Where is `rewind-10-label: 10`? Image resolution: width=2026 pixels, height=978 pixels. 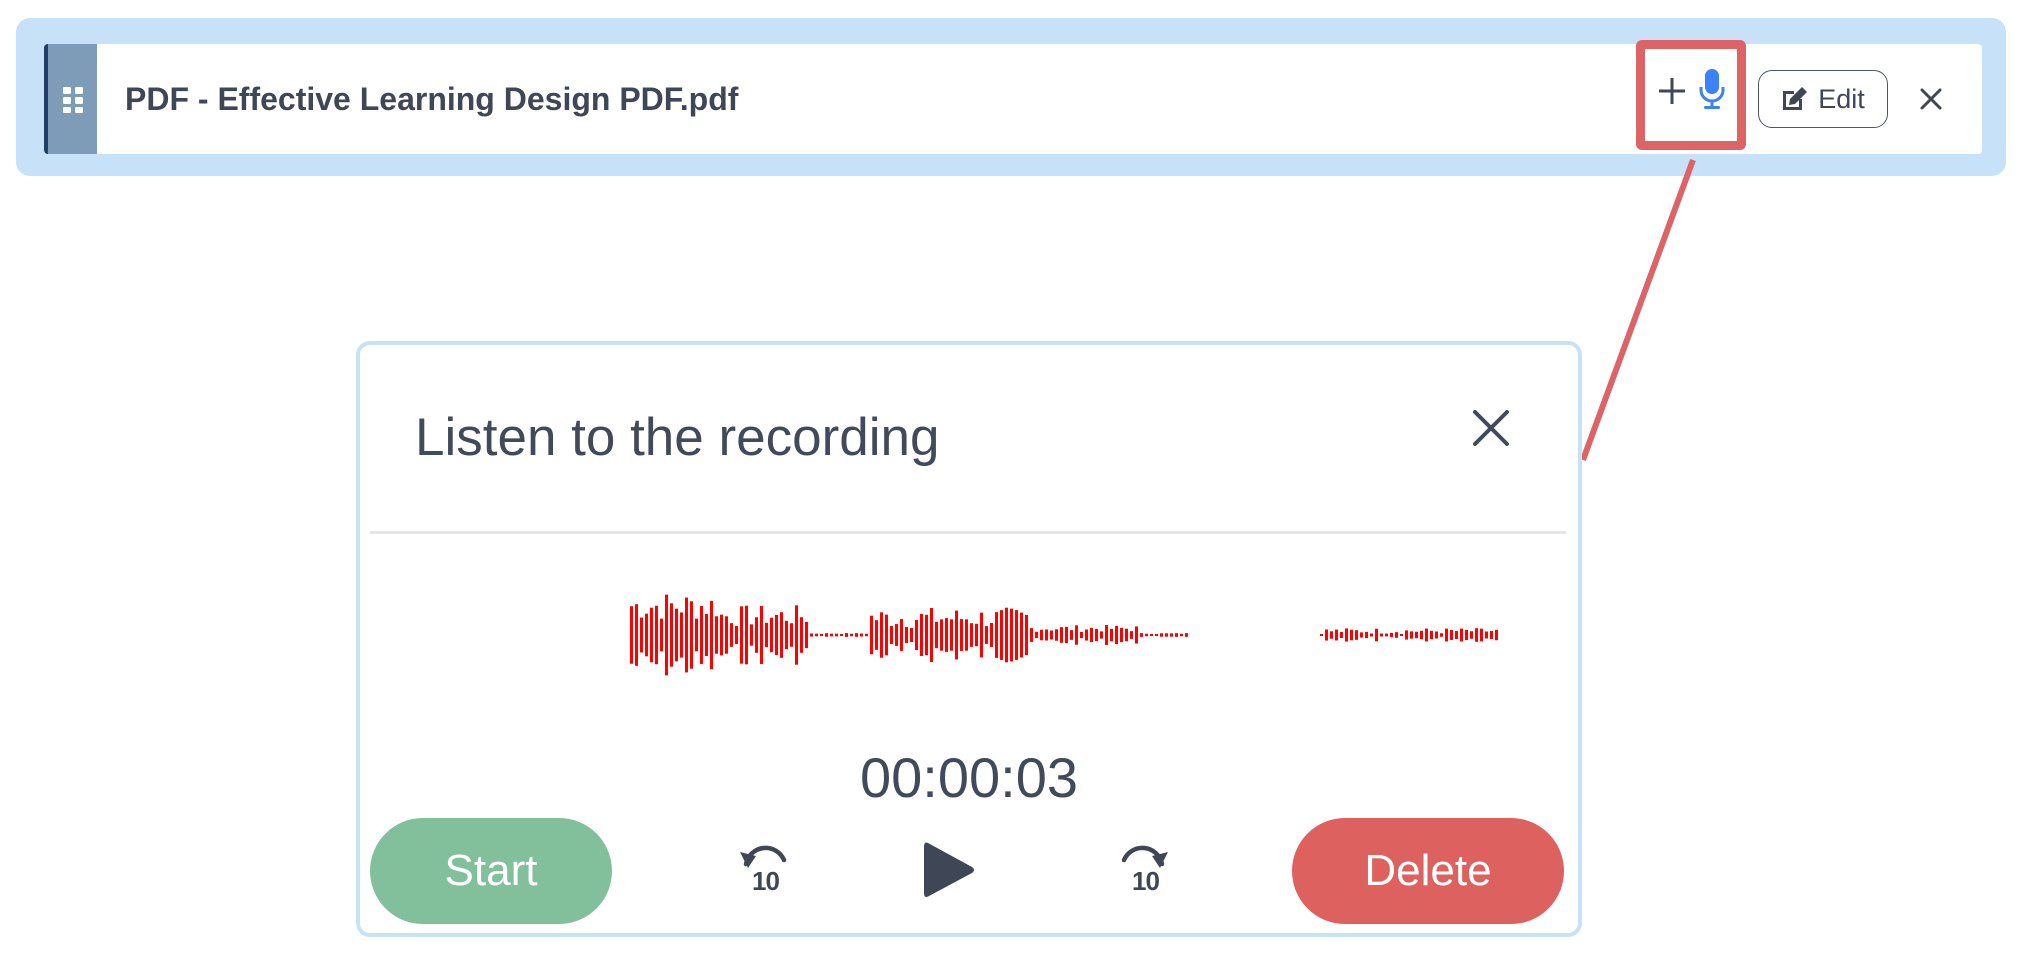 rewind-10-label: 10 is located at coordinates (766, 881).